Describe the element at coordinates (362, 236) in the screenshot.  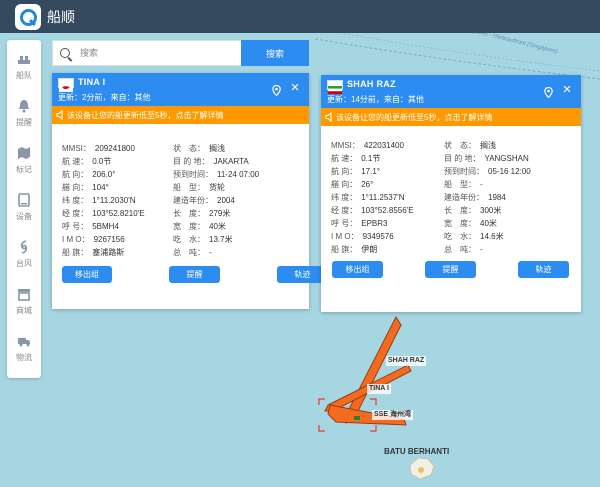
I see `detail-row: I M O： 9349576` at that location.